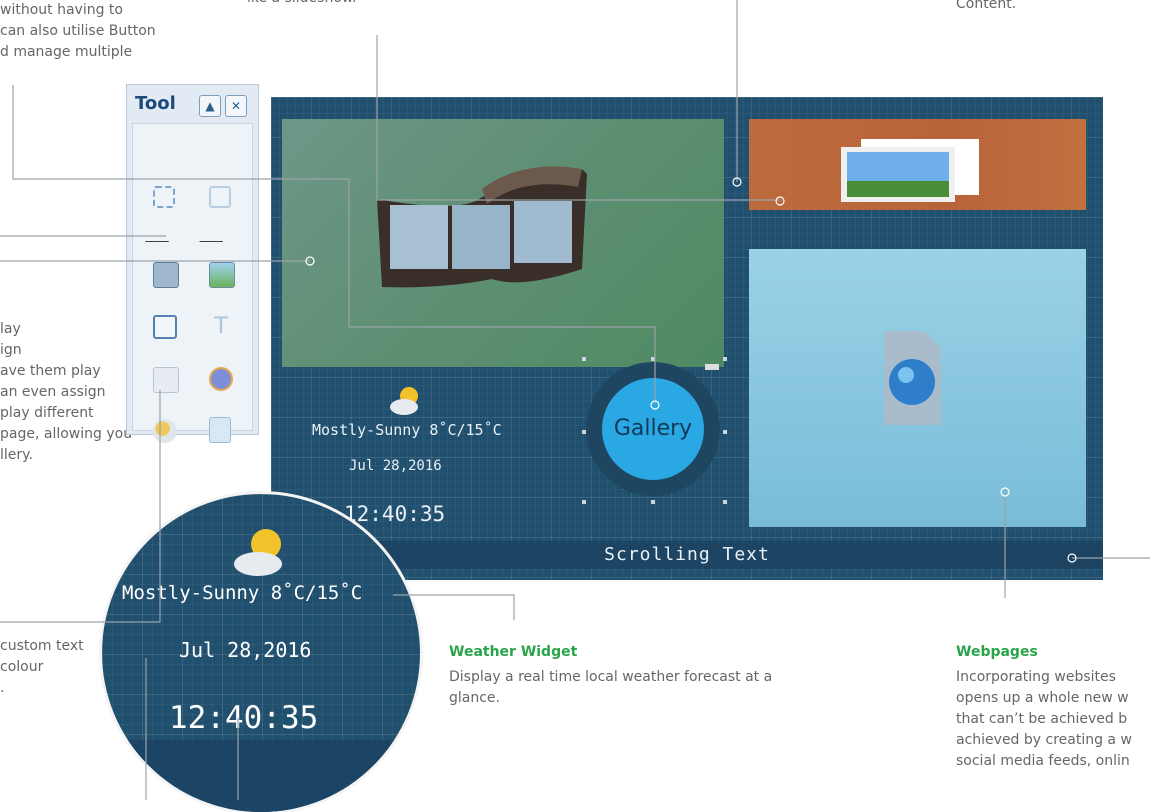 The height and width of the screenshot is (812, 1150). I want to click on document-icon, so click(220, 430).